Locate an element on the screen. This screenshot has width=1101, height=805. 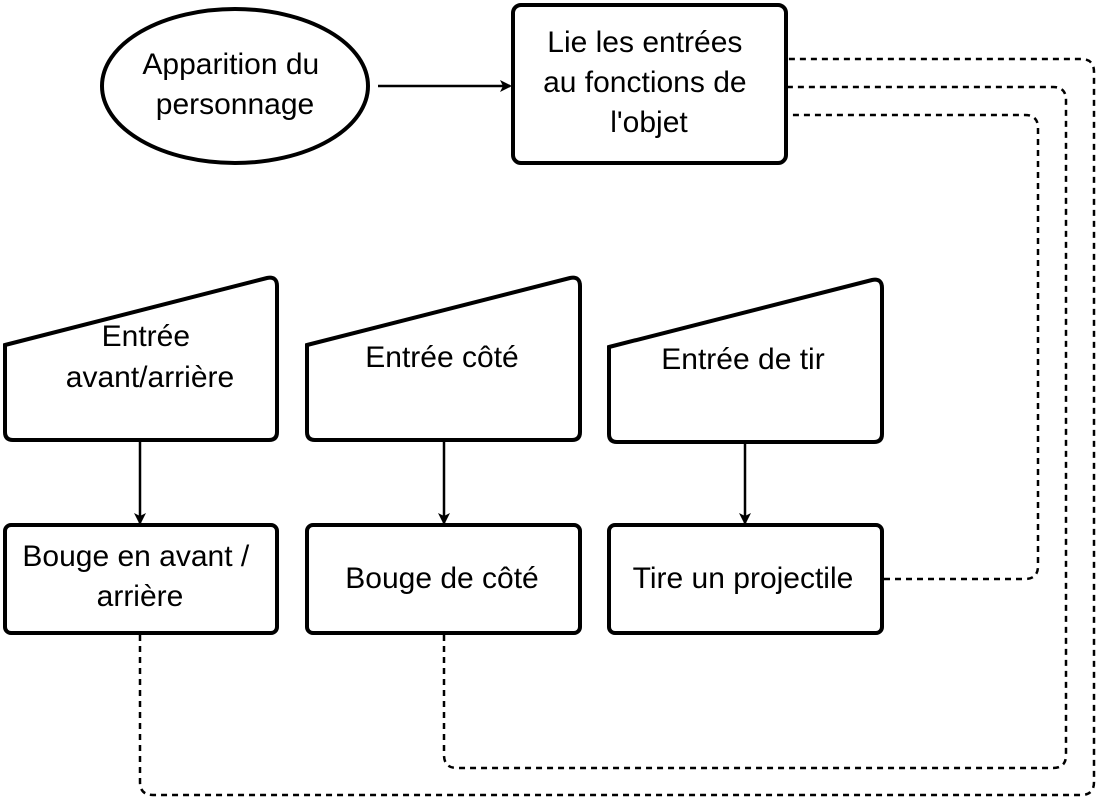
bind-label-line2: au fonctions de is located at coordinates (644, 82).